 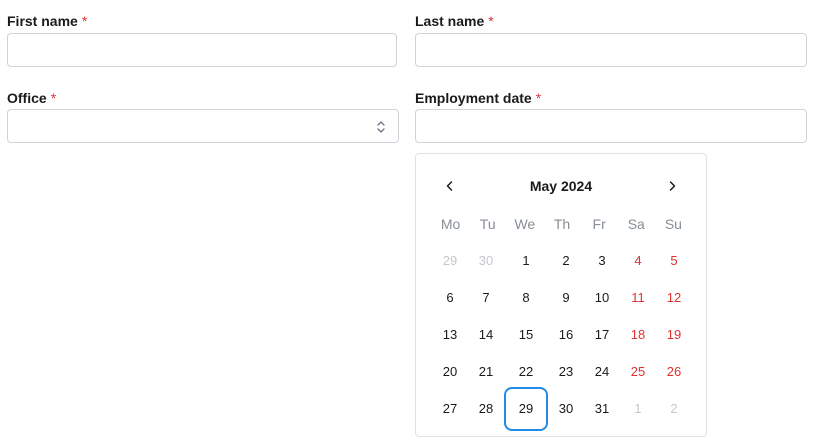 I want to click on last-name-input, so click(x=611, y=50).